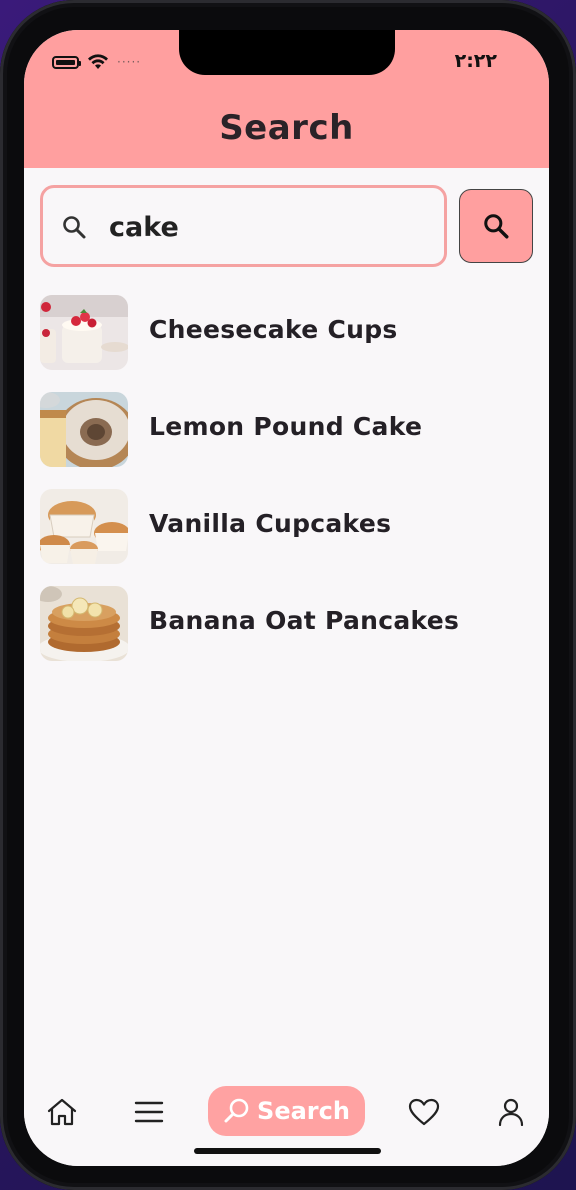  Describe the element at coordinates (286, 128) in the screenshot. I see `page-title: Search` at that location.